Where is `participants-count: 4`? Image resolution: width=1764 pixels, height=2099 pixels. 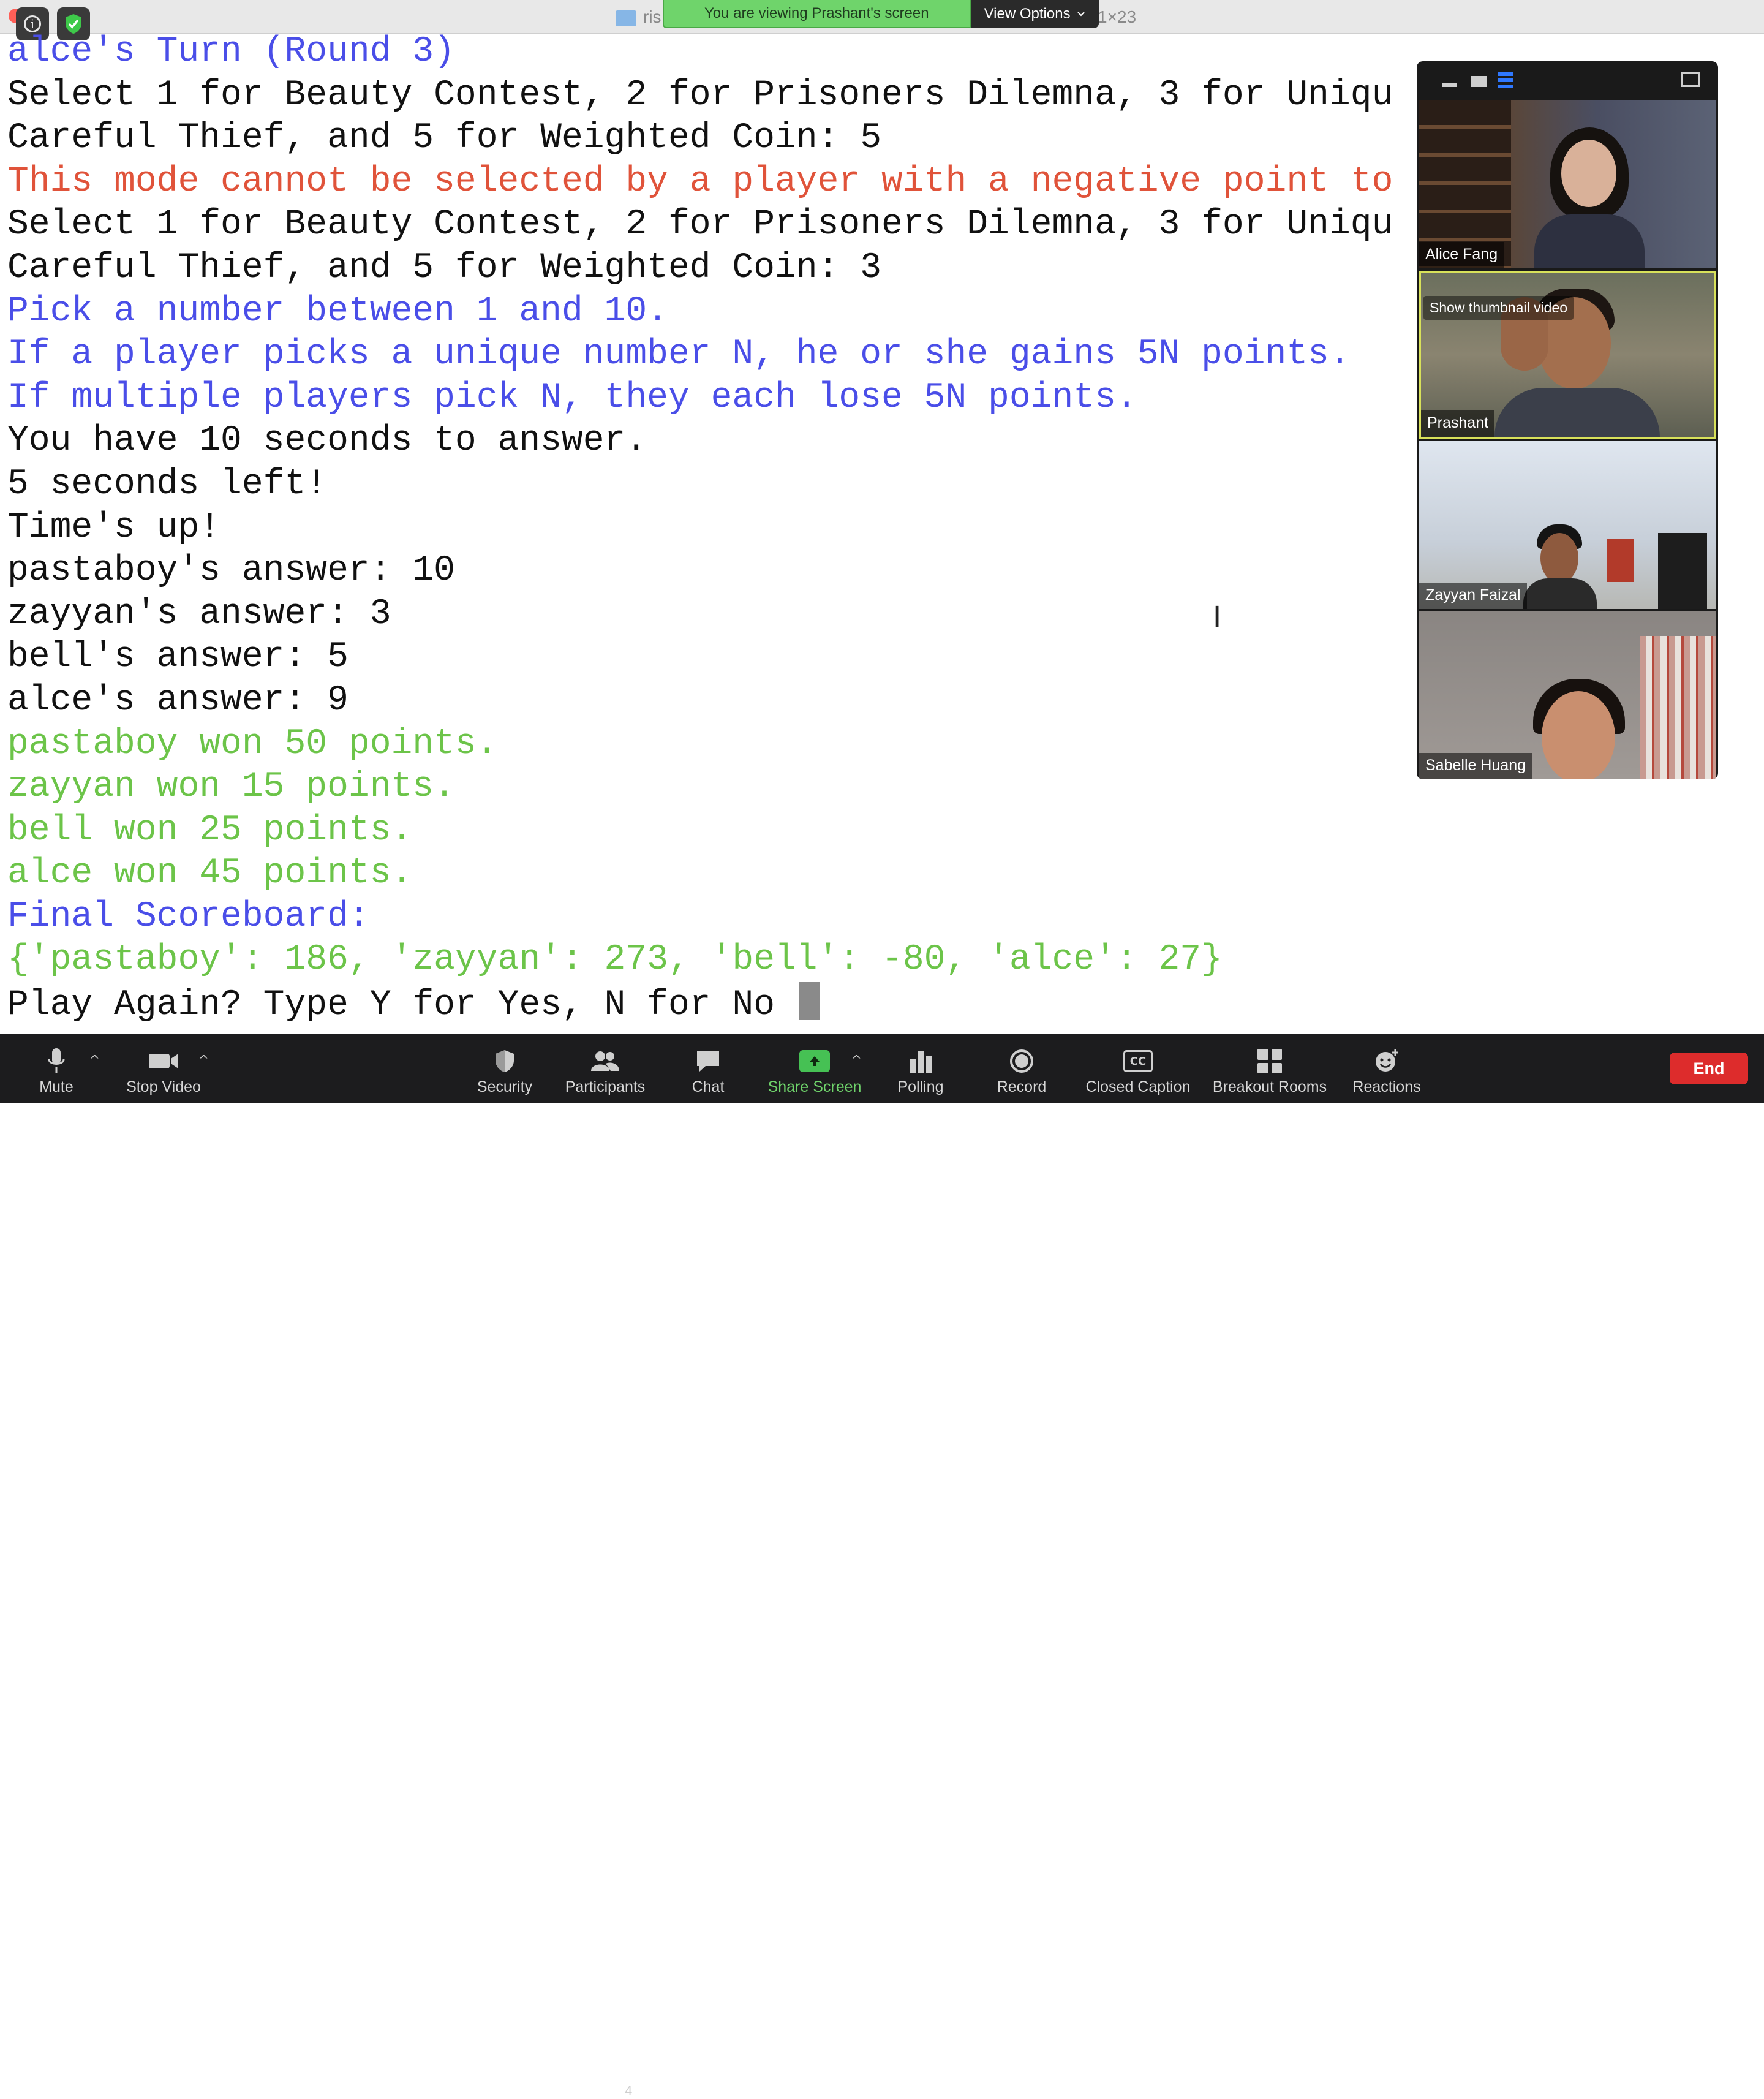 participants-count: 4 is located at coordinates (629, 2090).